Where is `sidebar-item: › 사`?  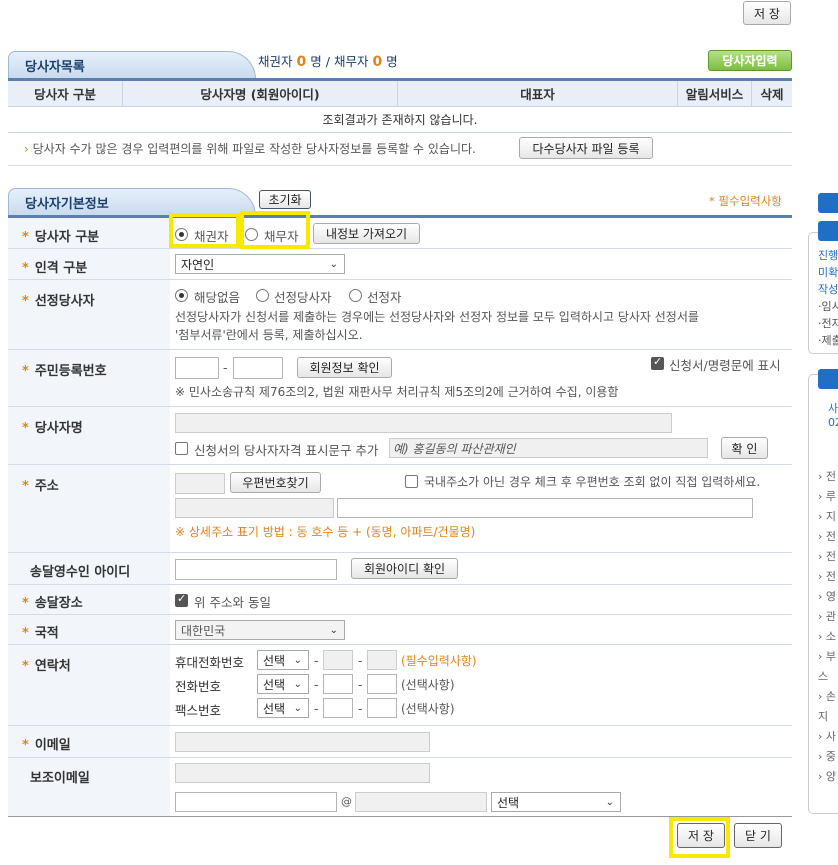 sidebar-item: › 사 is located at coordinates (827, 736).